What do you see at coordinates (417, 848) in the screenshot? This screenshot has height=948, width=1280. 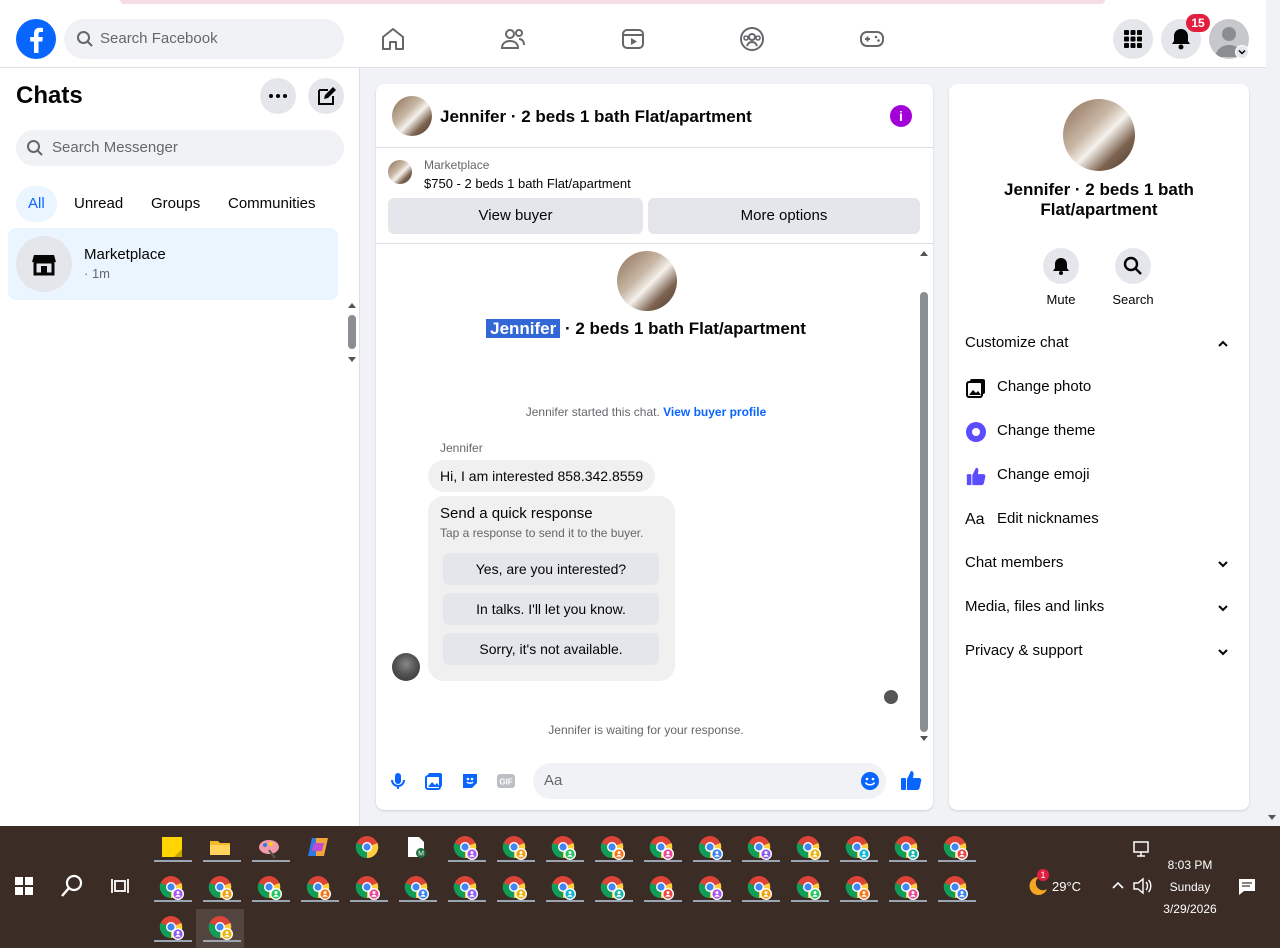 I see `document-app-icon: M` at bounding box center [417, 848].